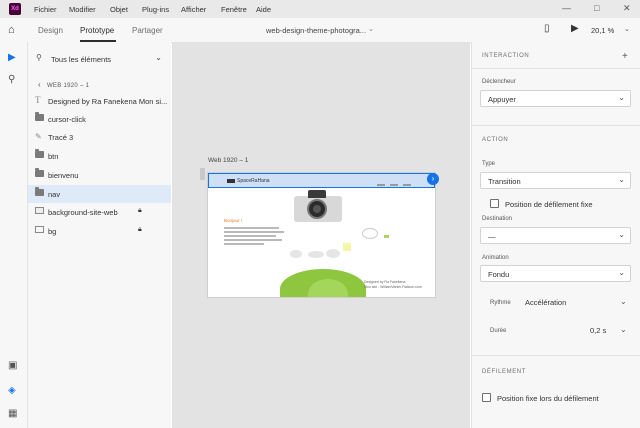 This screenshot has width=640, height=428. What do you see at coordinates (67, 119) in the screenshot?
I see `layer-name: cursor-click` at bounding box center [67, 119].